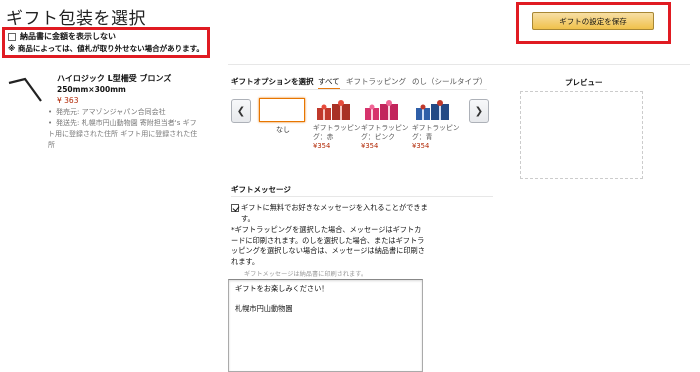 The width and height of the screenshot is (700, 372). I want to click on gift-option-pink-caption: ギフトラッピング：ピンク, so click(385, 132).